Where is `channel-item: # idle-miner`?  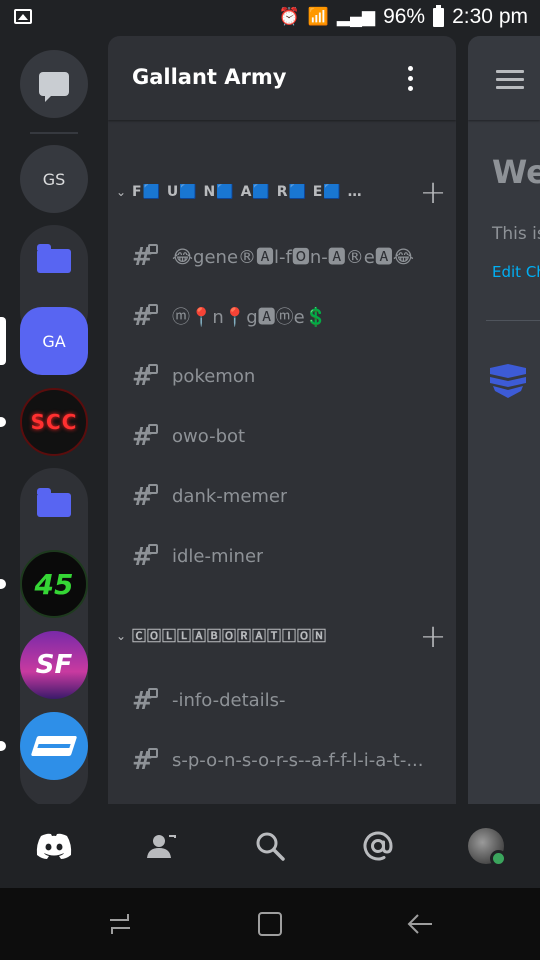 channel-item: # idle-miner is located at coordinates (287, 556).